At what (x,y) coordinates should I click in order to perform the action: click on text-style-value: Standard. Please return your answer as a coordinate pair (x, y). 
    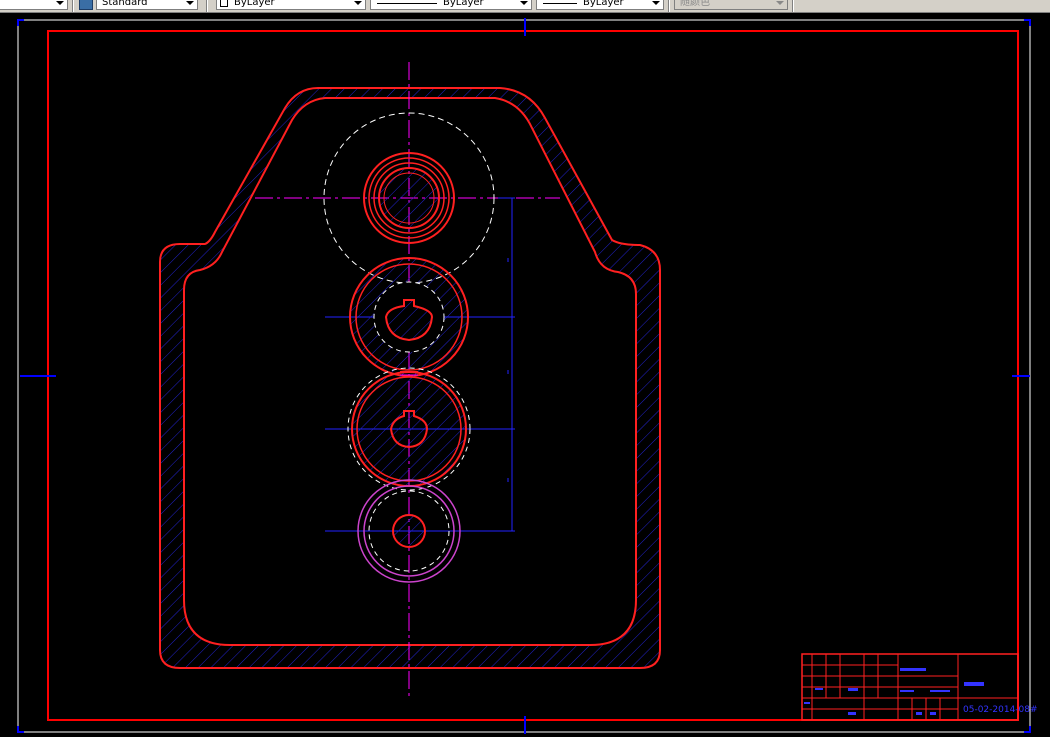
    Looking at the image, I should click on (125, 4).